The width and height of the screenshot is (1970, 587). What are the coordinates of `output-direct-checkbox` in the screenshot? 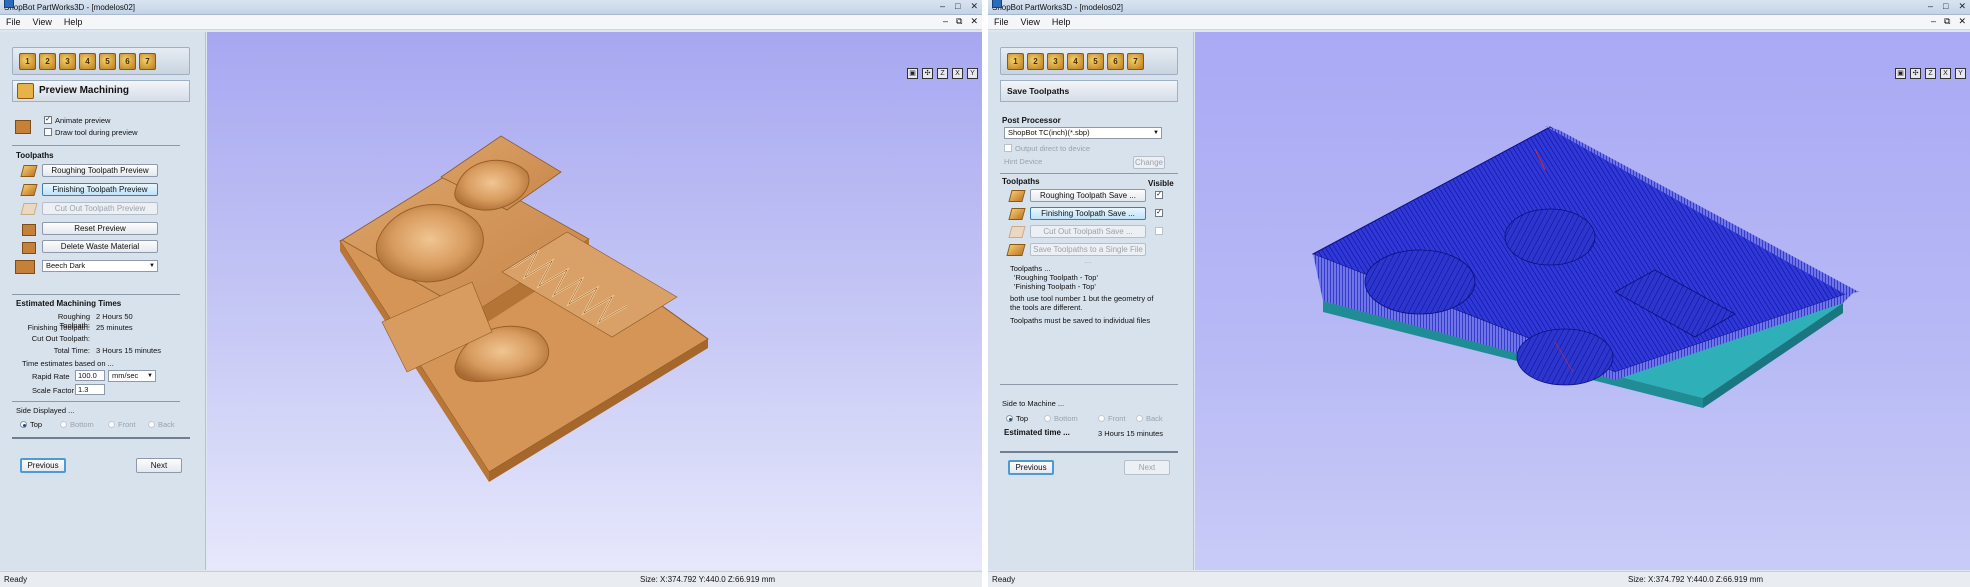 It's located at (1008, 148).